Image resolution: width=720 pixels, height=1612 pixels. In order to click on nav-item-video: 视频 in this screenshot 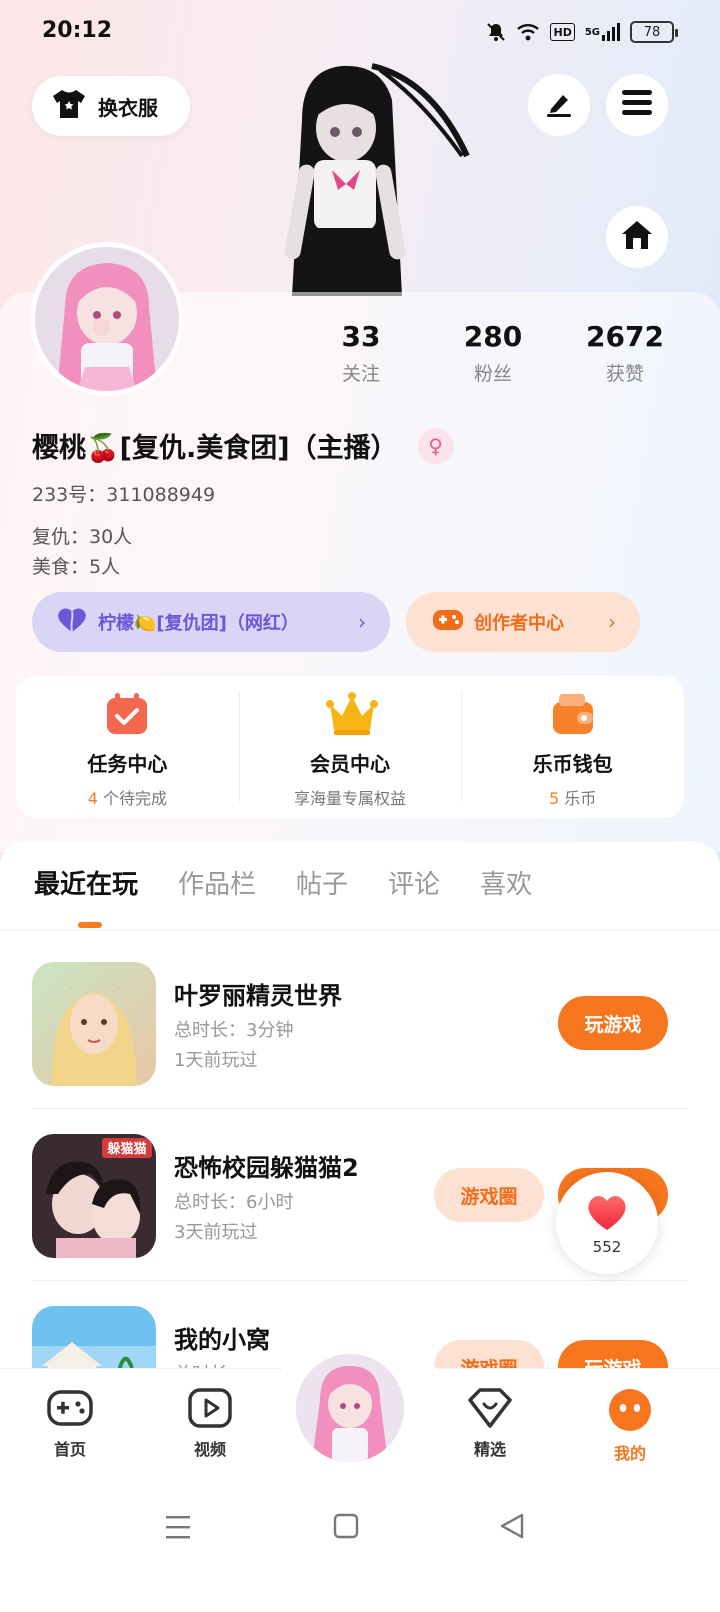, I will do `click(210, 1424)`.